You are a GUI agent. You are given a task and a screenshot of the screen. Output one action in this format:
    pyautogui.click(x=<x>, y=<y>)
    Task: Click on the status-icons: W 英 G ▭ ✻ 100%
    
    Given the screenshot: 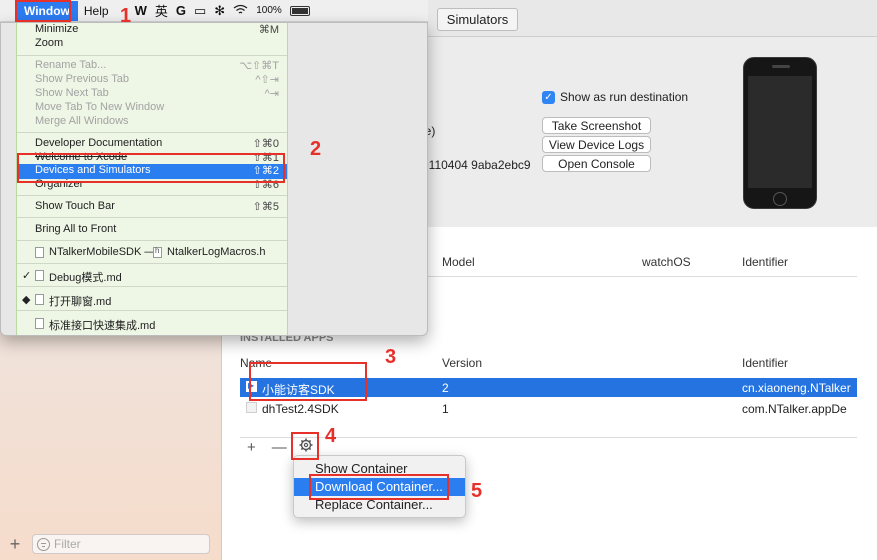 What is the action you would take?
    pyautogui.click(x=222, y=10)
    